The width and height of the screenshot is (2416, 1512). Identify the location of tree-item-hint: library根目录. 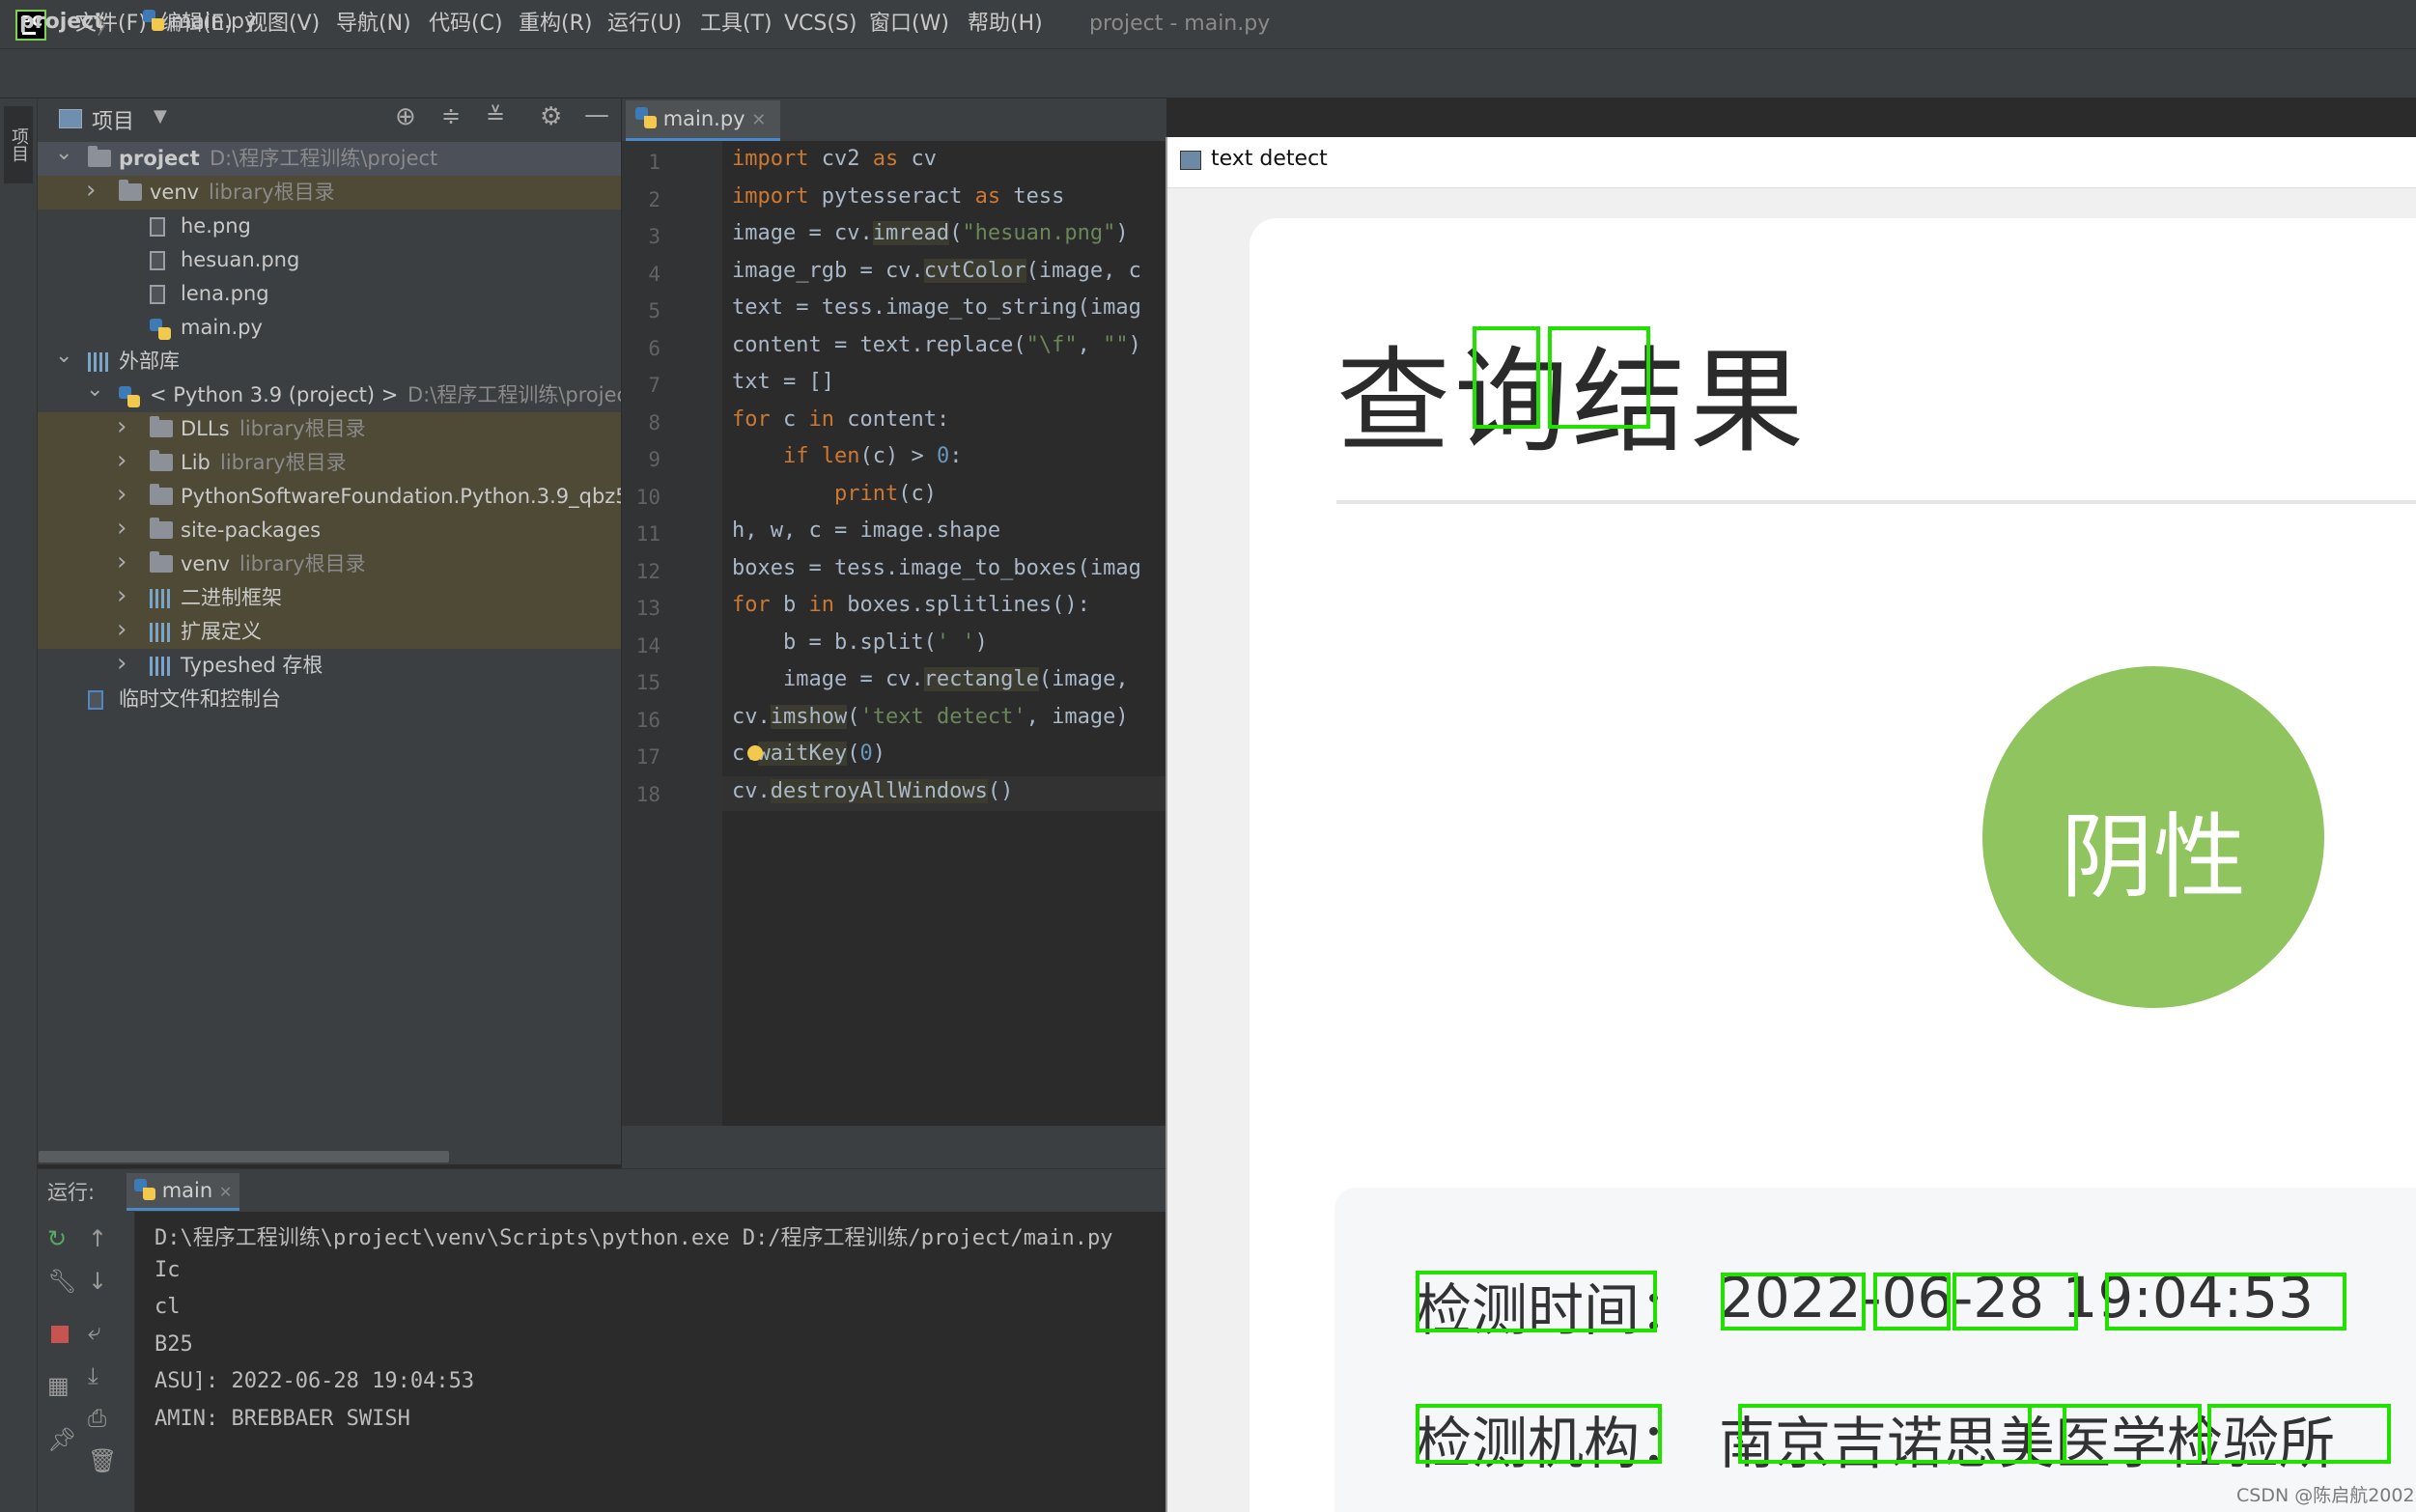
(303, 563).